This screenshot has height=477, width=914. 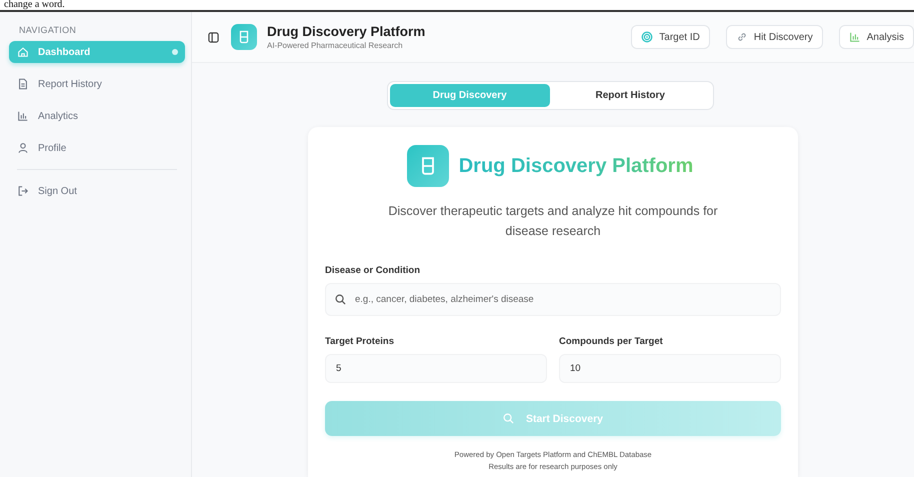 I want to click on tab: Report History, so click(x=630, y=95).